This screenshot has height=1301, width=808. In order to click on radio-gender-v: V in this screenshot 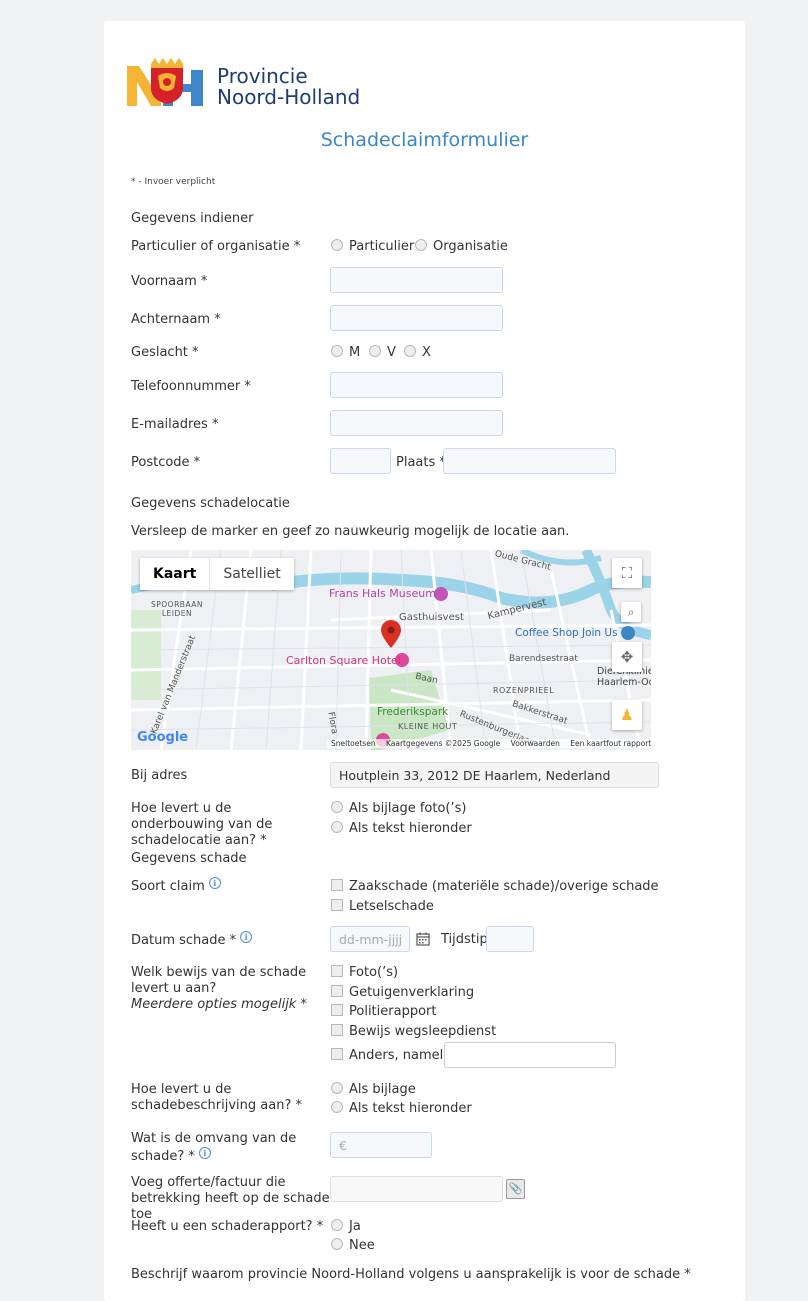, I will do `click(382, 352)`.